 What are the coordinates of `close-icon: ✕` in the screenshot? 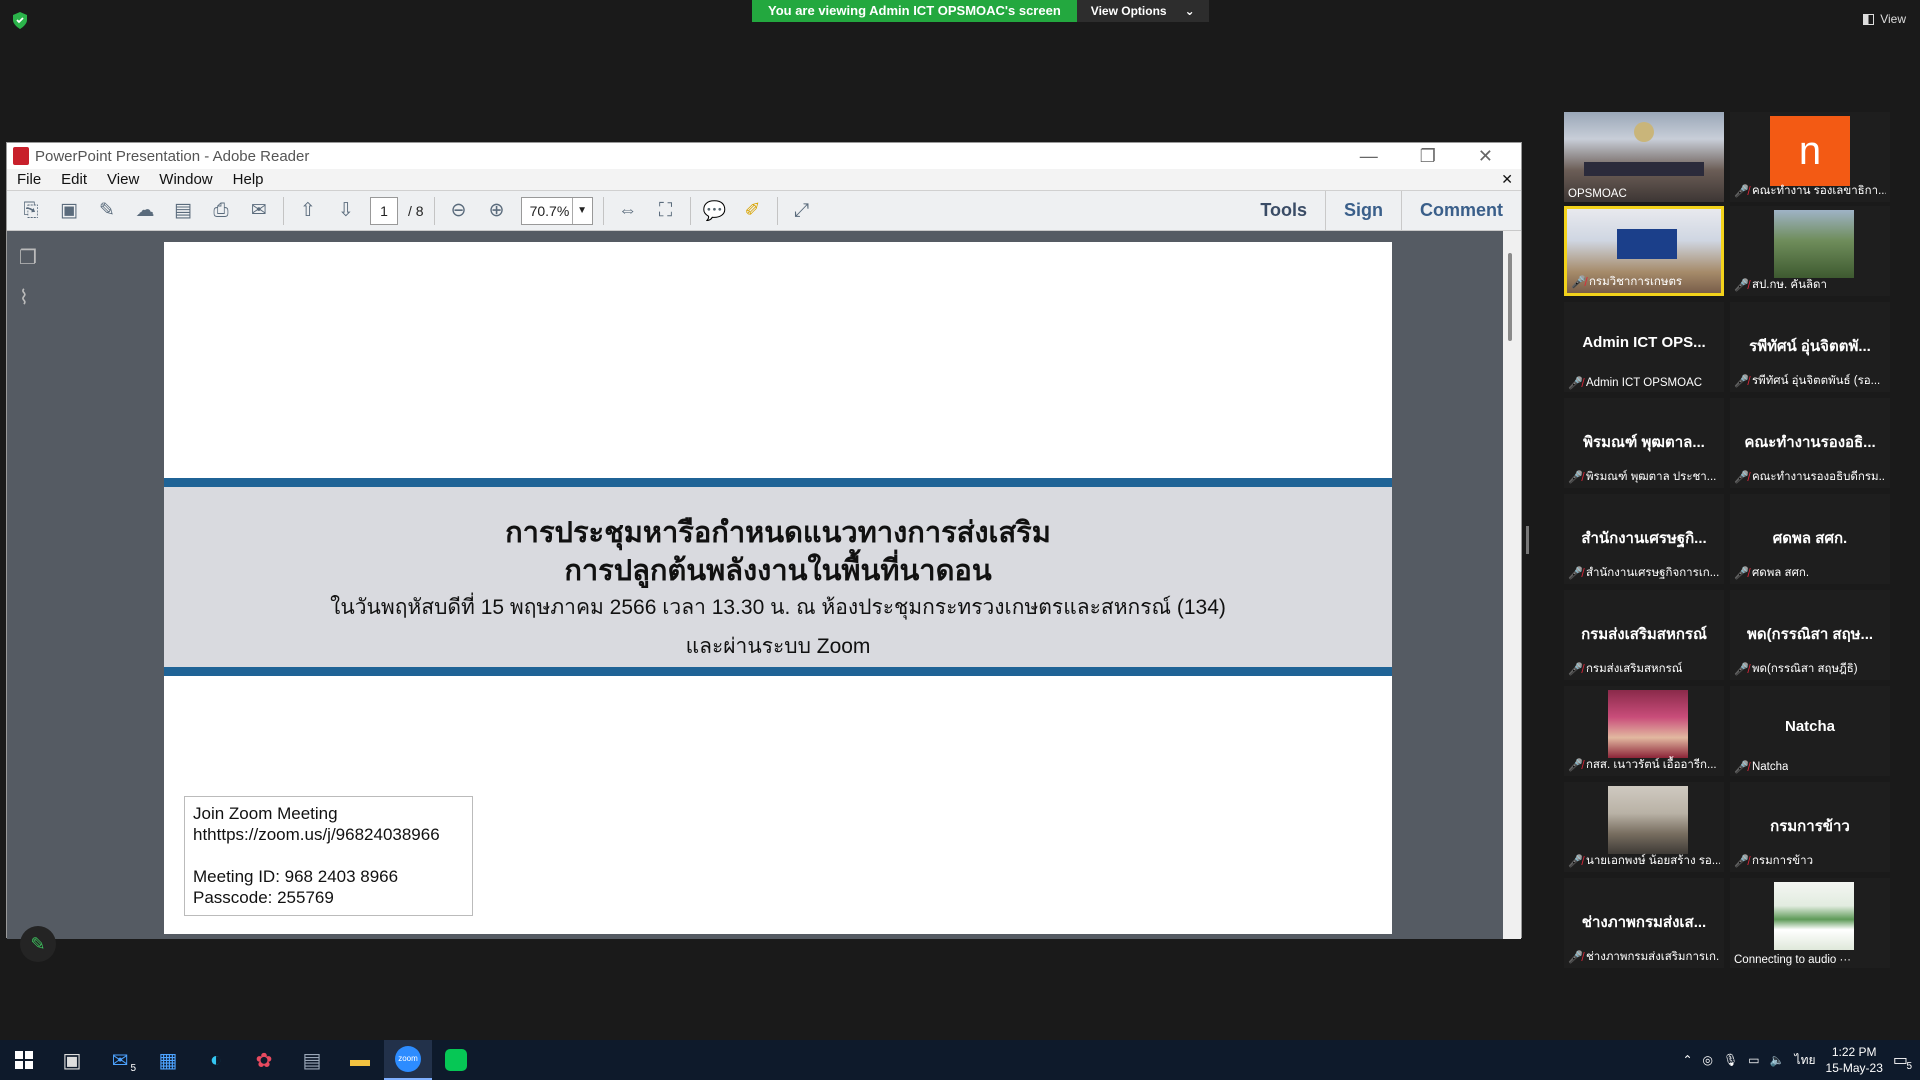 It's located at (1485, 156).